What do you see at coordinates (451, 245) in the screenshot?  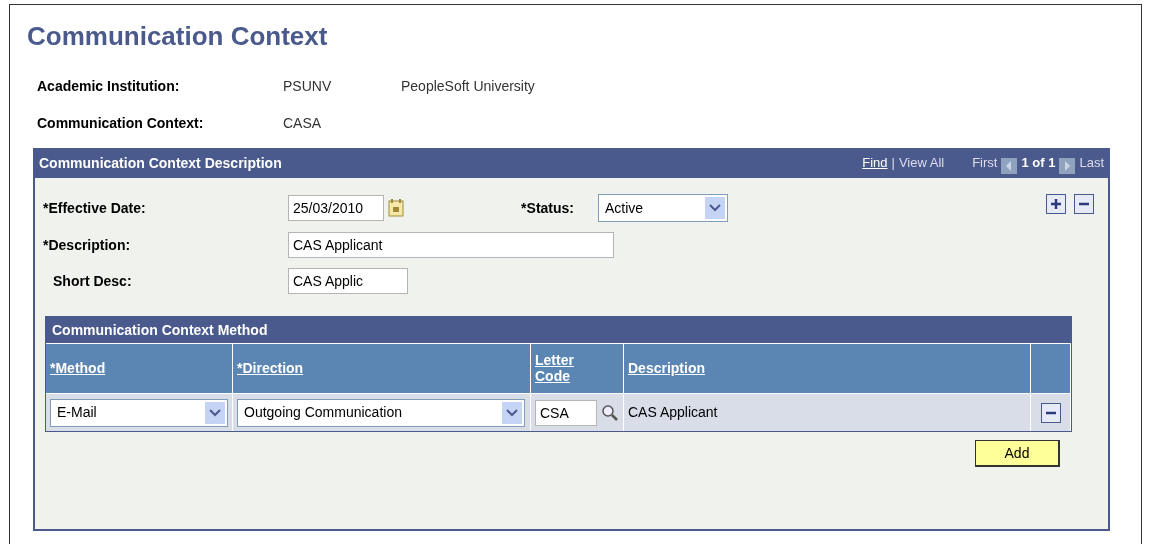 I see `text-field: CAS Applicant` at bounding box center [451, 245].